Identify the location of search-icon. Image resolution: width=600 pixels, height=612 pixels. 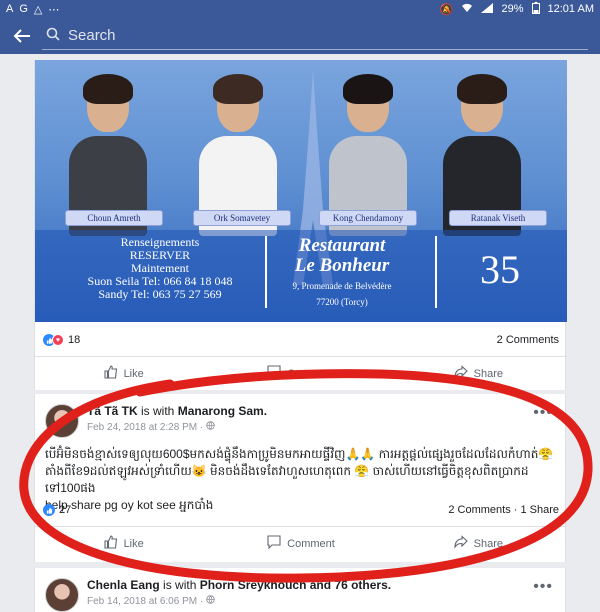
(53, 36).